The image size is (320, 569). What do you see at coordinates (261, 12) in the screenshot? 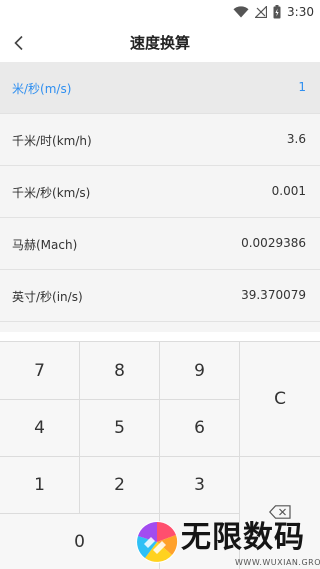
I see `signal-icon` at bounding box center [261, 12].